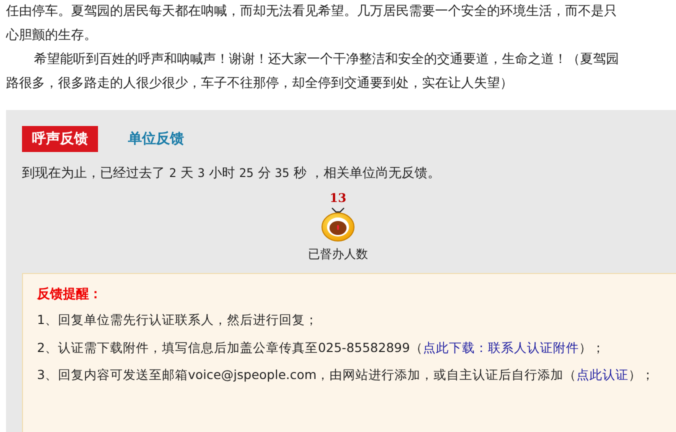 Image resolution: width=676 pixels, height=432 pixels. I want to click on tab: 单位反馈, so click(156, 139).